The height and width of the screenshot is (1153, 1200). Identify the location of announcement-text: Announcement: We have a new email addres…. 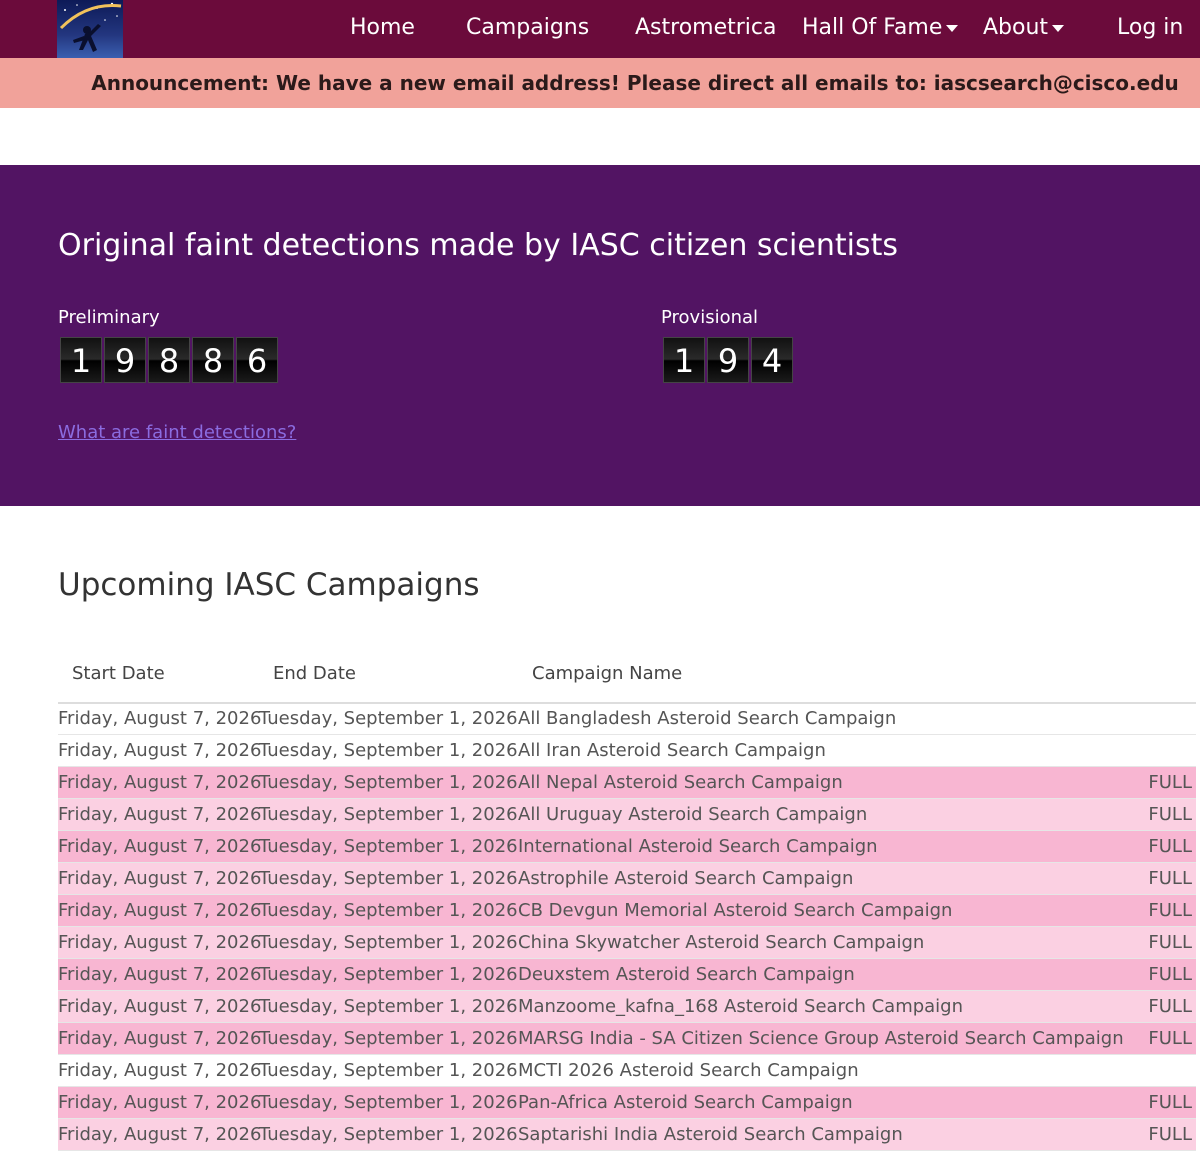
(635, 83).